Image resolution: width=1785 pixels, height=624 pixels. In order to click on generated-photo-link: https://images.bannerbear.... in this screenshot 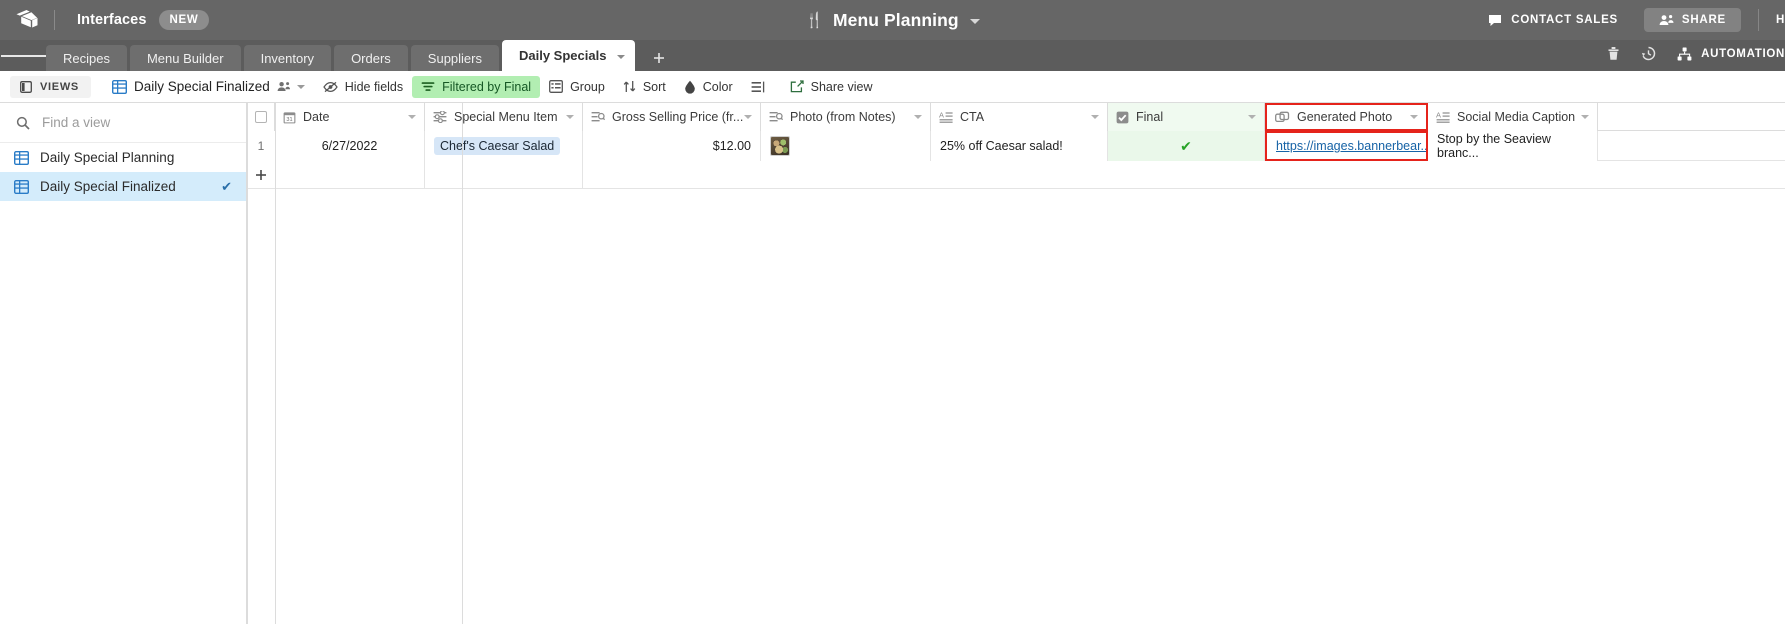, I will do `click(1351, 146)`.